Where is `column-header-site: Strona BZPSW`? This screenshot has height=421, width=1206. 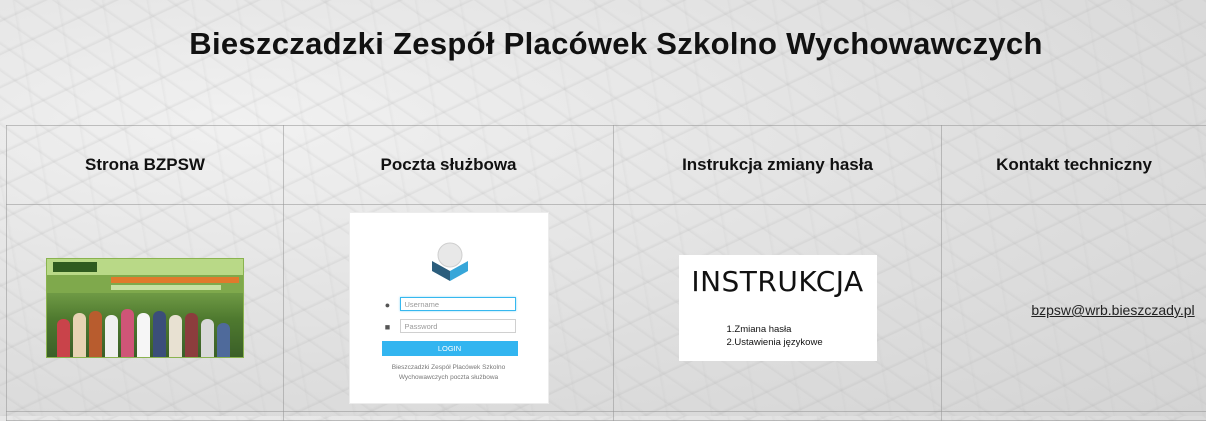
column-header-site: Strona BZPSW is located at coordinates (145, 165).